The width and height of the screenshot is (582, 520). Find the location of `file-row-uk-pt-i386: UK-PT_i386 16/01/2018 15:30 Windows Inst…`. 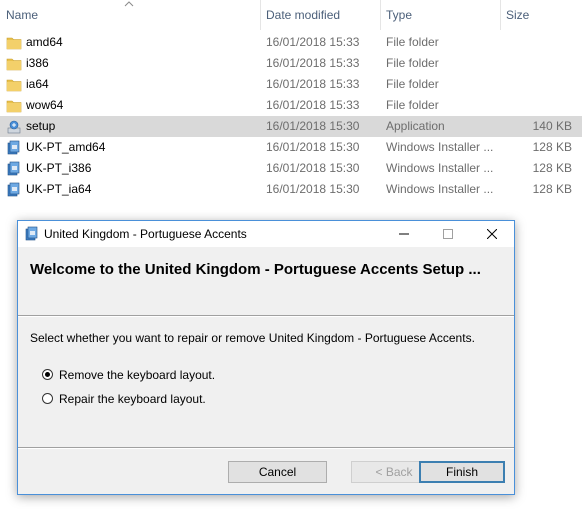

file-row-uk-pt-i386: UK-PT_i386 16/01/2018 15:30 Windows Inst… is located at coordinates (291, 168).